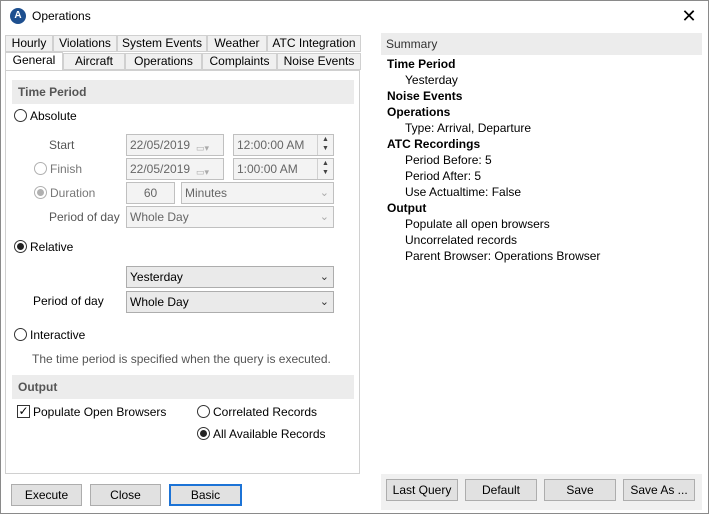 The height and width of the screenshot is (514, 709). I want to click on summary-item: Period After: 5, so click(443, 176).